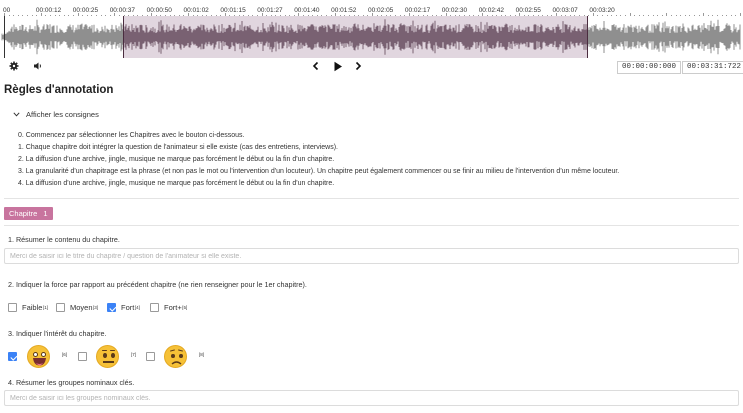 The image size is (743, 413). I want to click on option-sup: [5], so click(185, 307).